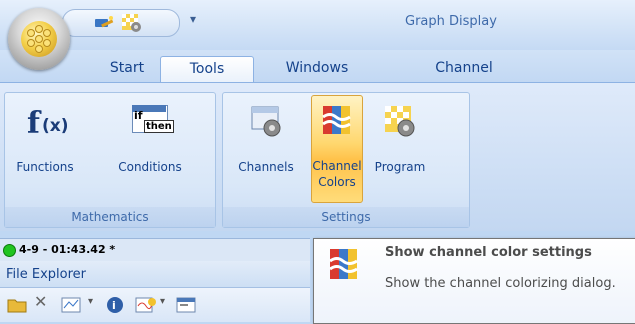 The width and height of the screenshot is (635, 324). Describe the element at coordinates (337, 120) in the screenshot. I see `channel-colors-icon` at that location.